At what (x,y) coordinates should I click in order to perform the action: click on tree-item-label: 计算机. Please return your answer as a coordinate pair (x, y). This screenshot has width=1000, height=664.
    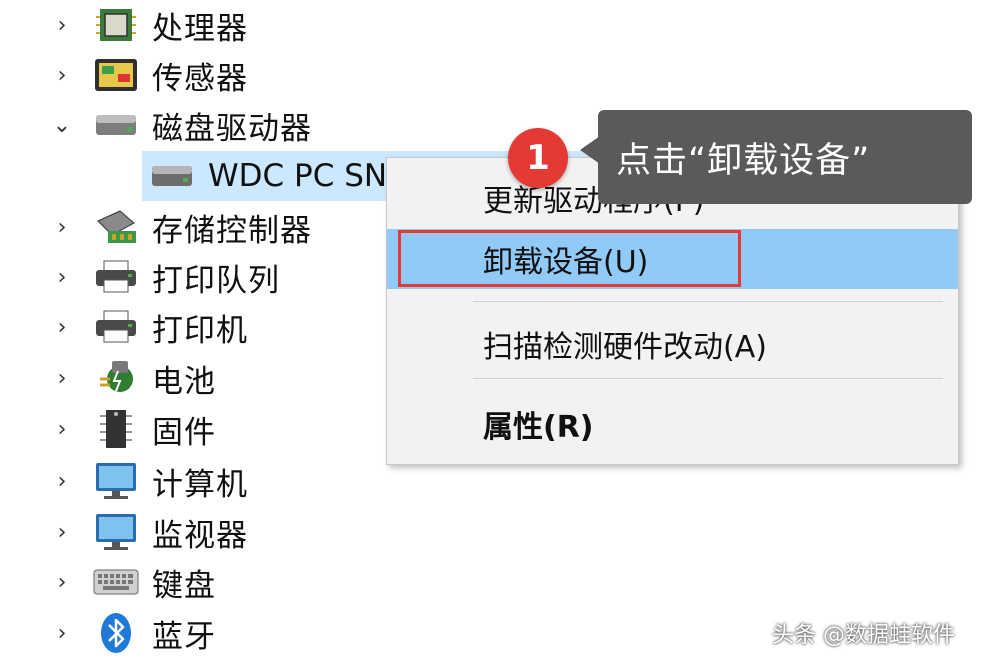
    Looking at the image, I should click on (200, 484).